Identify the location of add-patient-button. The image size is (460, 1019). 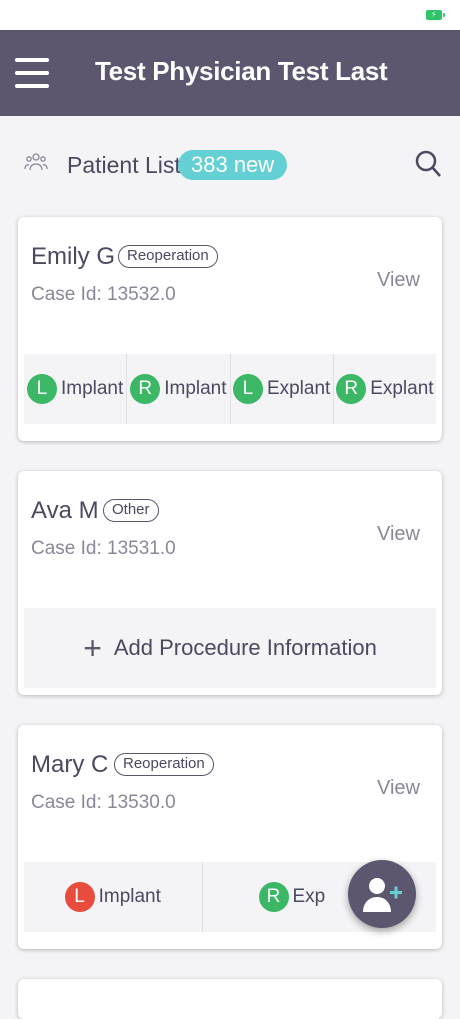
(382, 894).